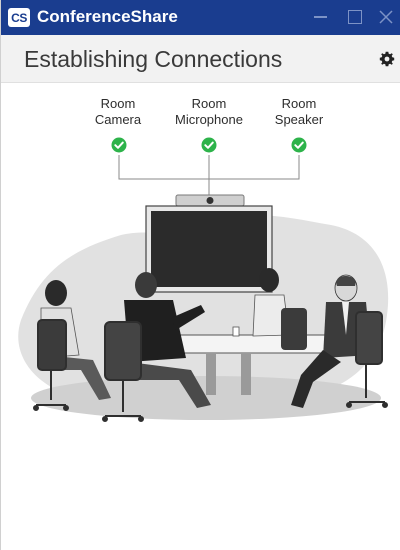 The width and height of the screenshot is (400, 550). I want to click on minimize-button, so click(320, 17).